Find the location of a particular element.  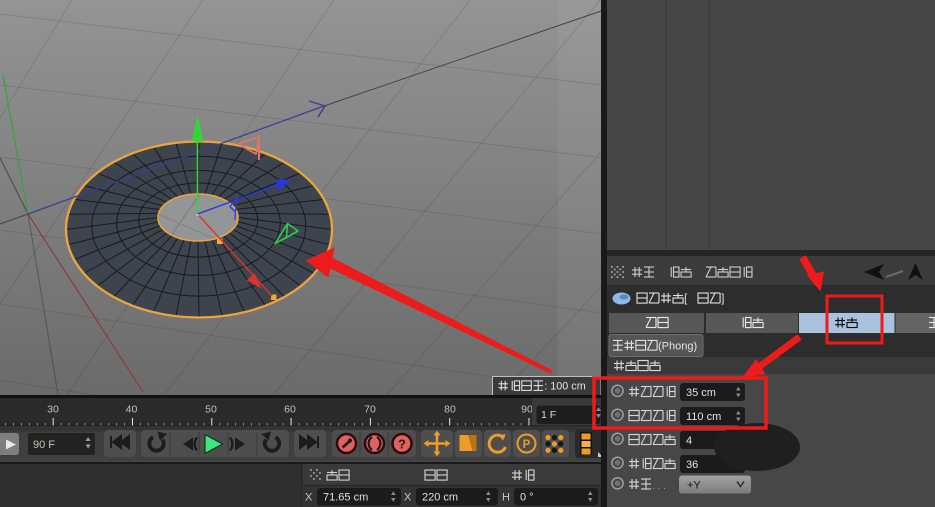

svg-text: 0 ° is located at coordinates (527, 498).